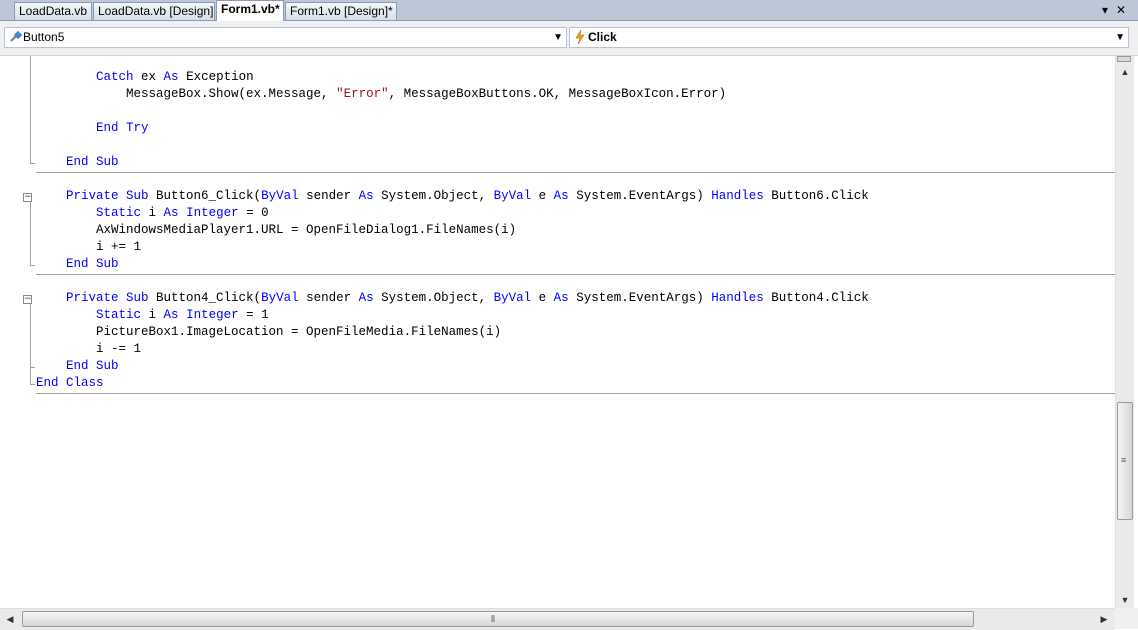 This screenshot has height=630, width=1138. Describe the element at coordinates (580, 37) in the screenshot. I see `lightning-event-icon` at that location.